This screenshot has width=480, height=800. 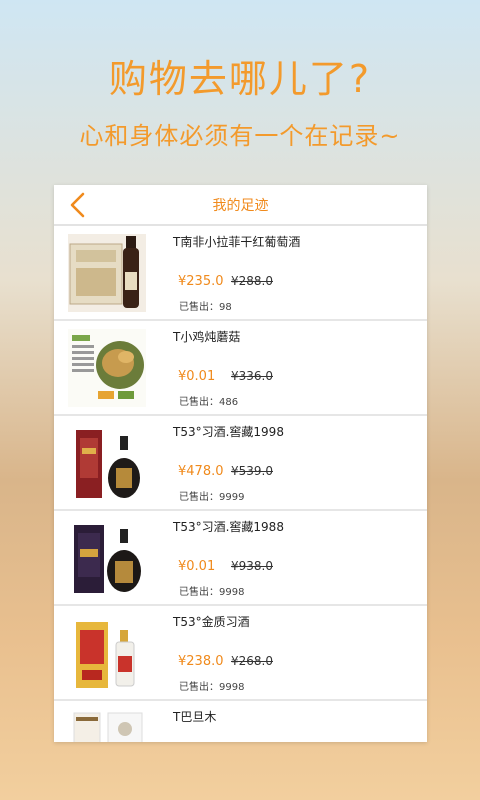 I want to click on list-item: T南非小拉菲干红葡萄酒 ¥235.0 ¥288.0 已售出：98, so click(x=240, y=273).